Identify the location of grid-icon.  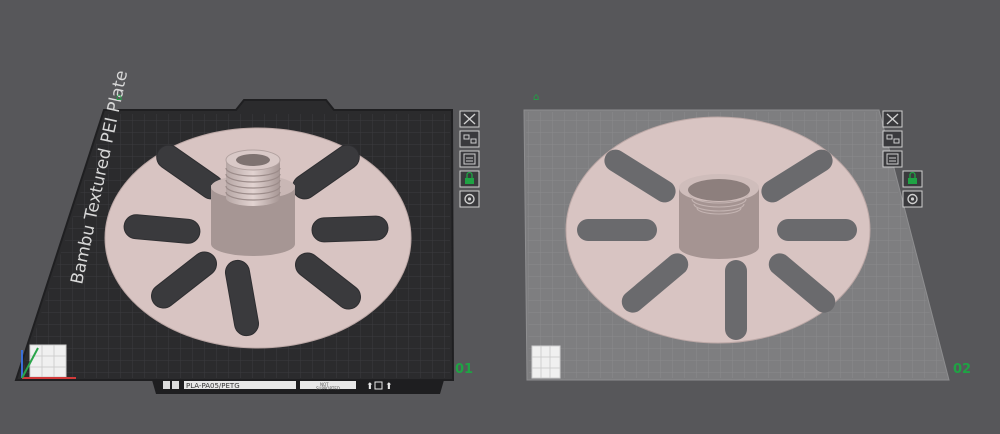
(166, 385).